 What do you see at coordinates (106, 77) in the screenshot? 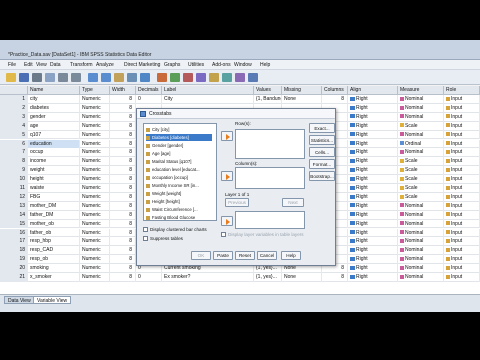
I see `goto-variable-icon` at bounding box center [106, 77].